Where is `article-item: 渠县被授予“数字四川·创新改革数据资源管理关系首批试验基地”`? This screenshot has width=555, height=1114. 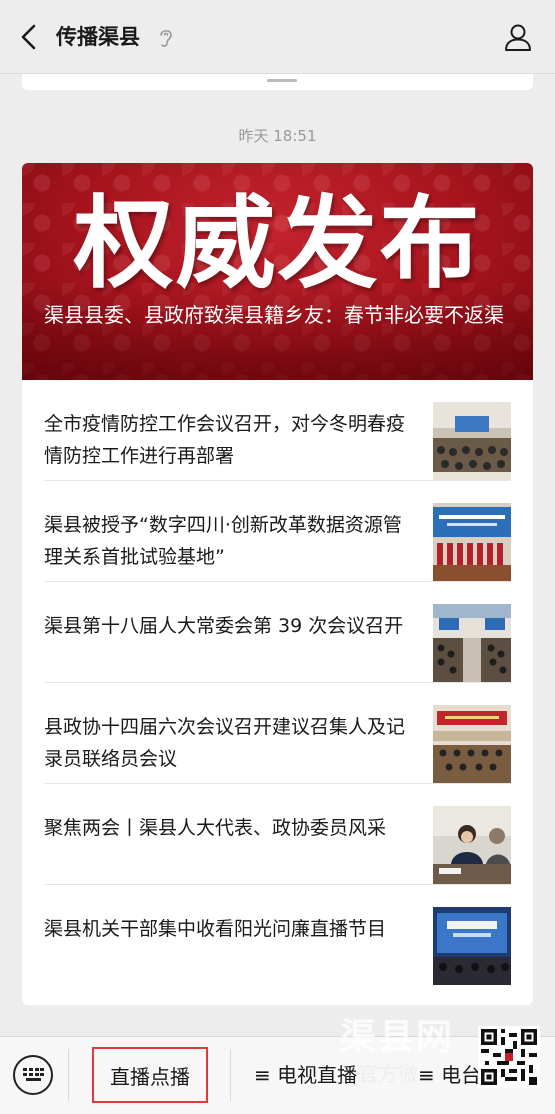 article-item: 渠县被授予“数字四川·创新改革数据资源管理关系首批试验基地” is located at coordinates (277, 531).